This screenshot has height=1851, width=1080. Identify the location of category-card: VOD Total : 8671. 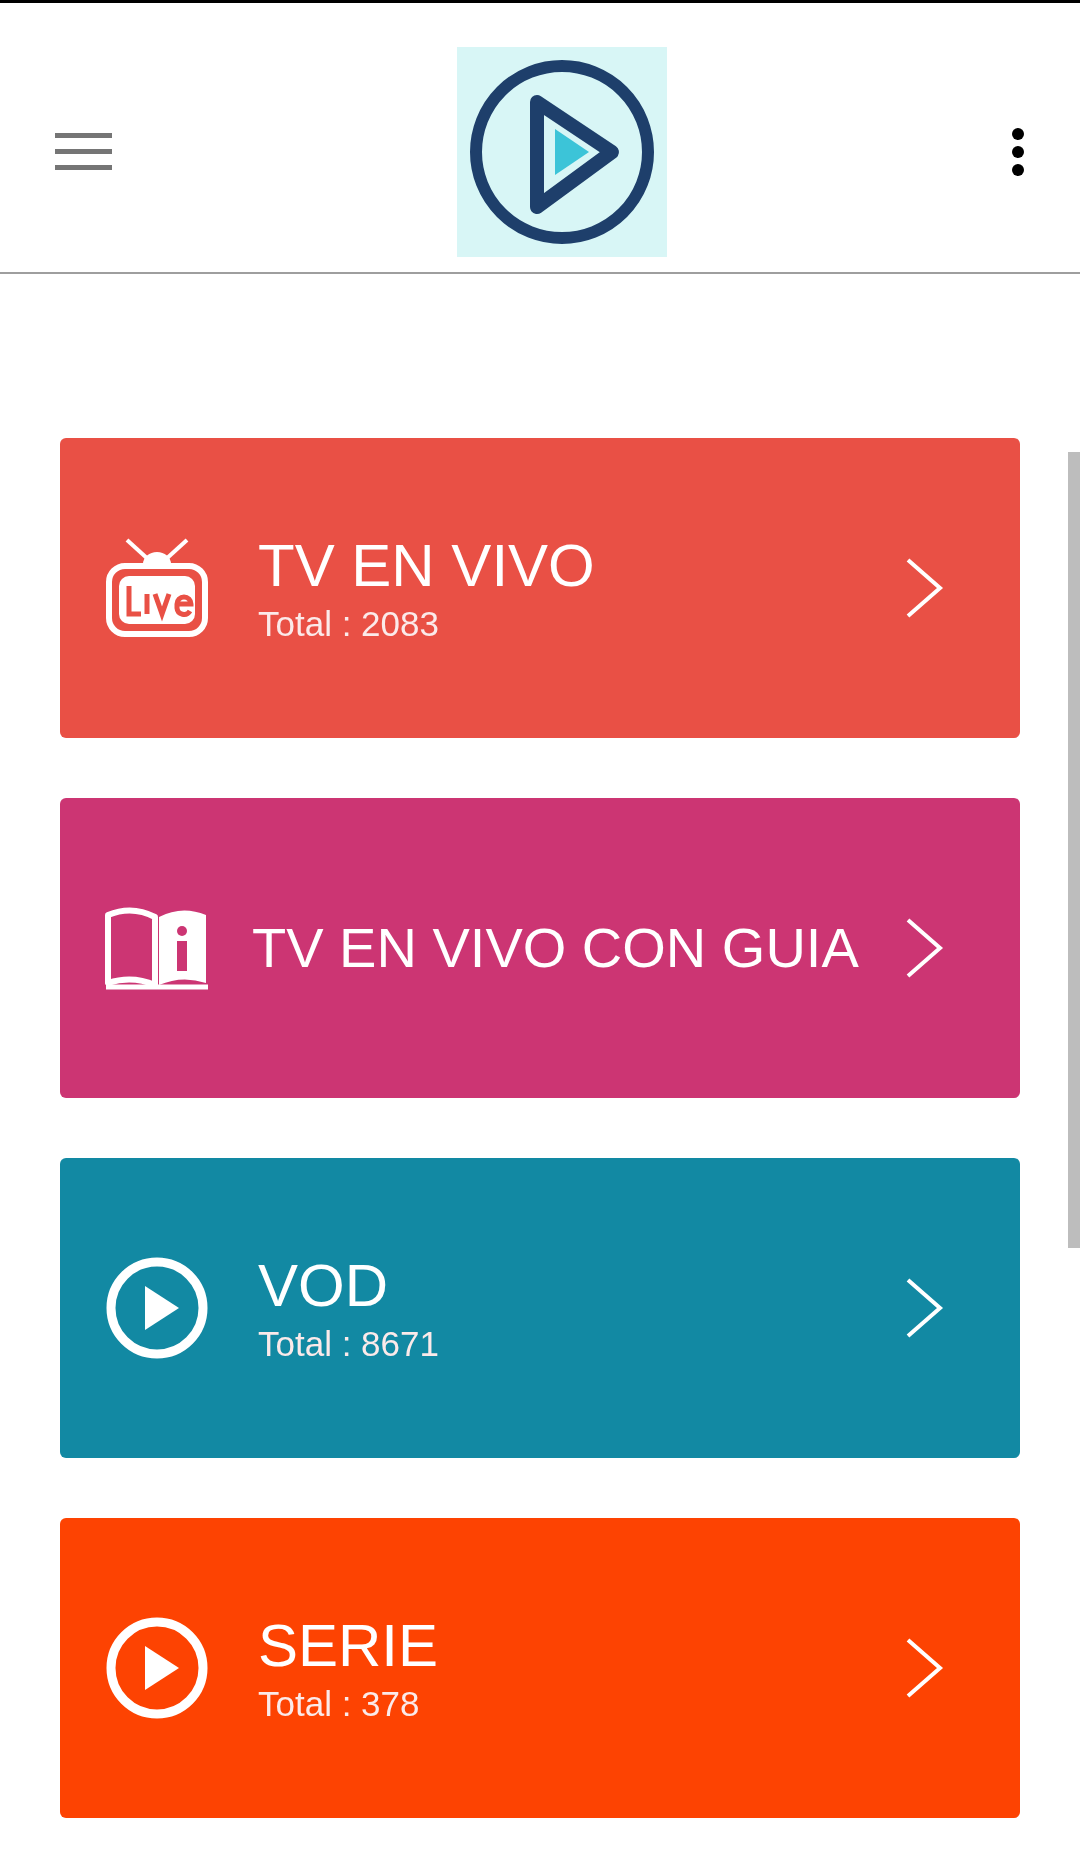
(540, 1308).